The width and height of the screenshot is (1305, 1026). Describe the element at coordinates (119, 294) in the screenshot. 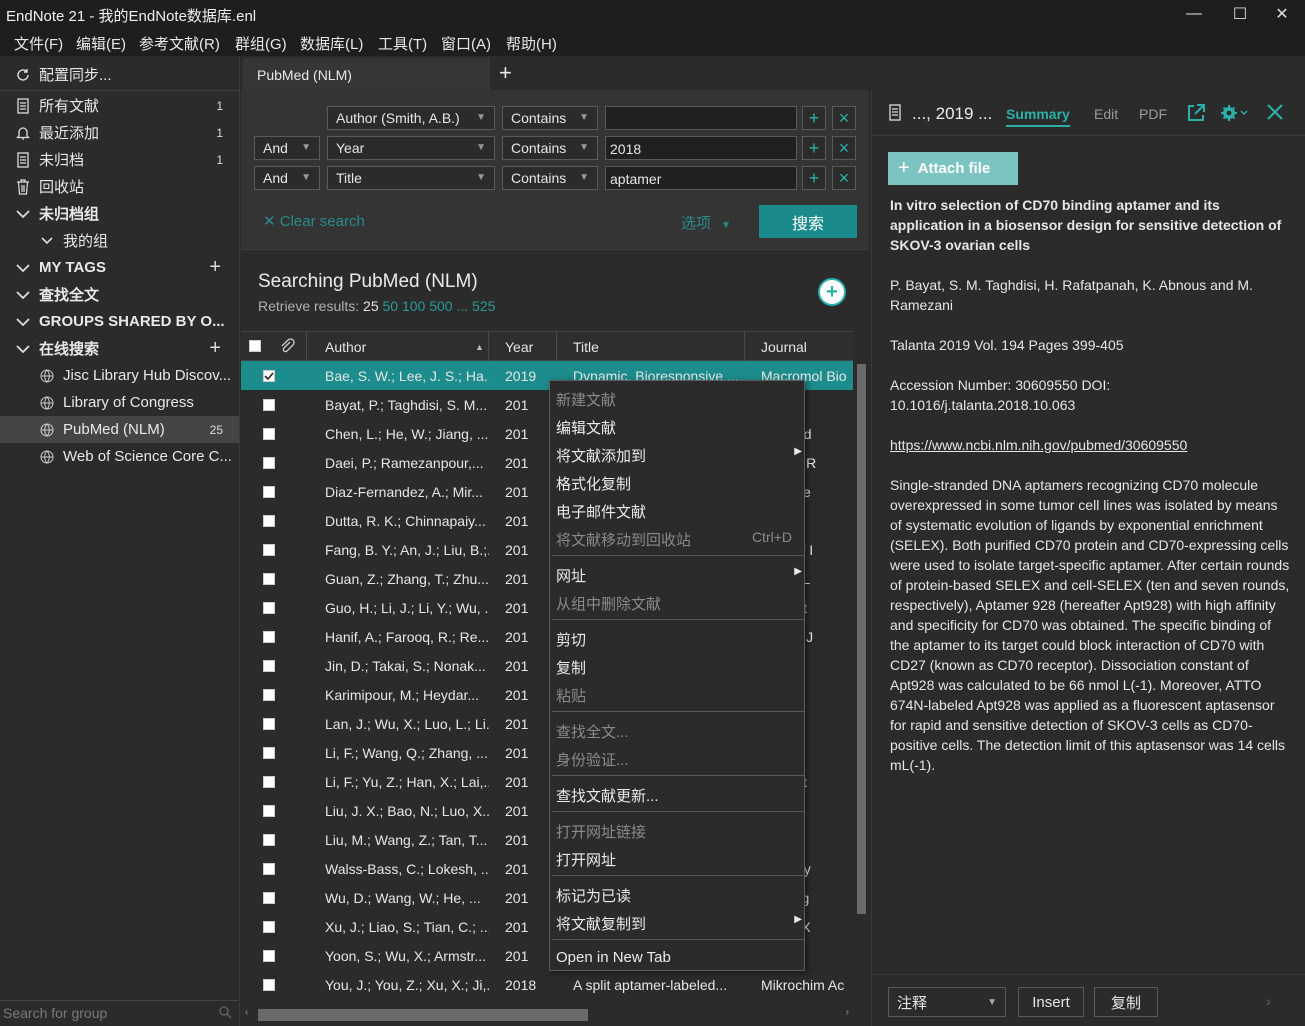

I see `sidebar-header-find-full-text: 查找全文` at that location.